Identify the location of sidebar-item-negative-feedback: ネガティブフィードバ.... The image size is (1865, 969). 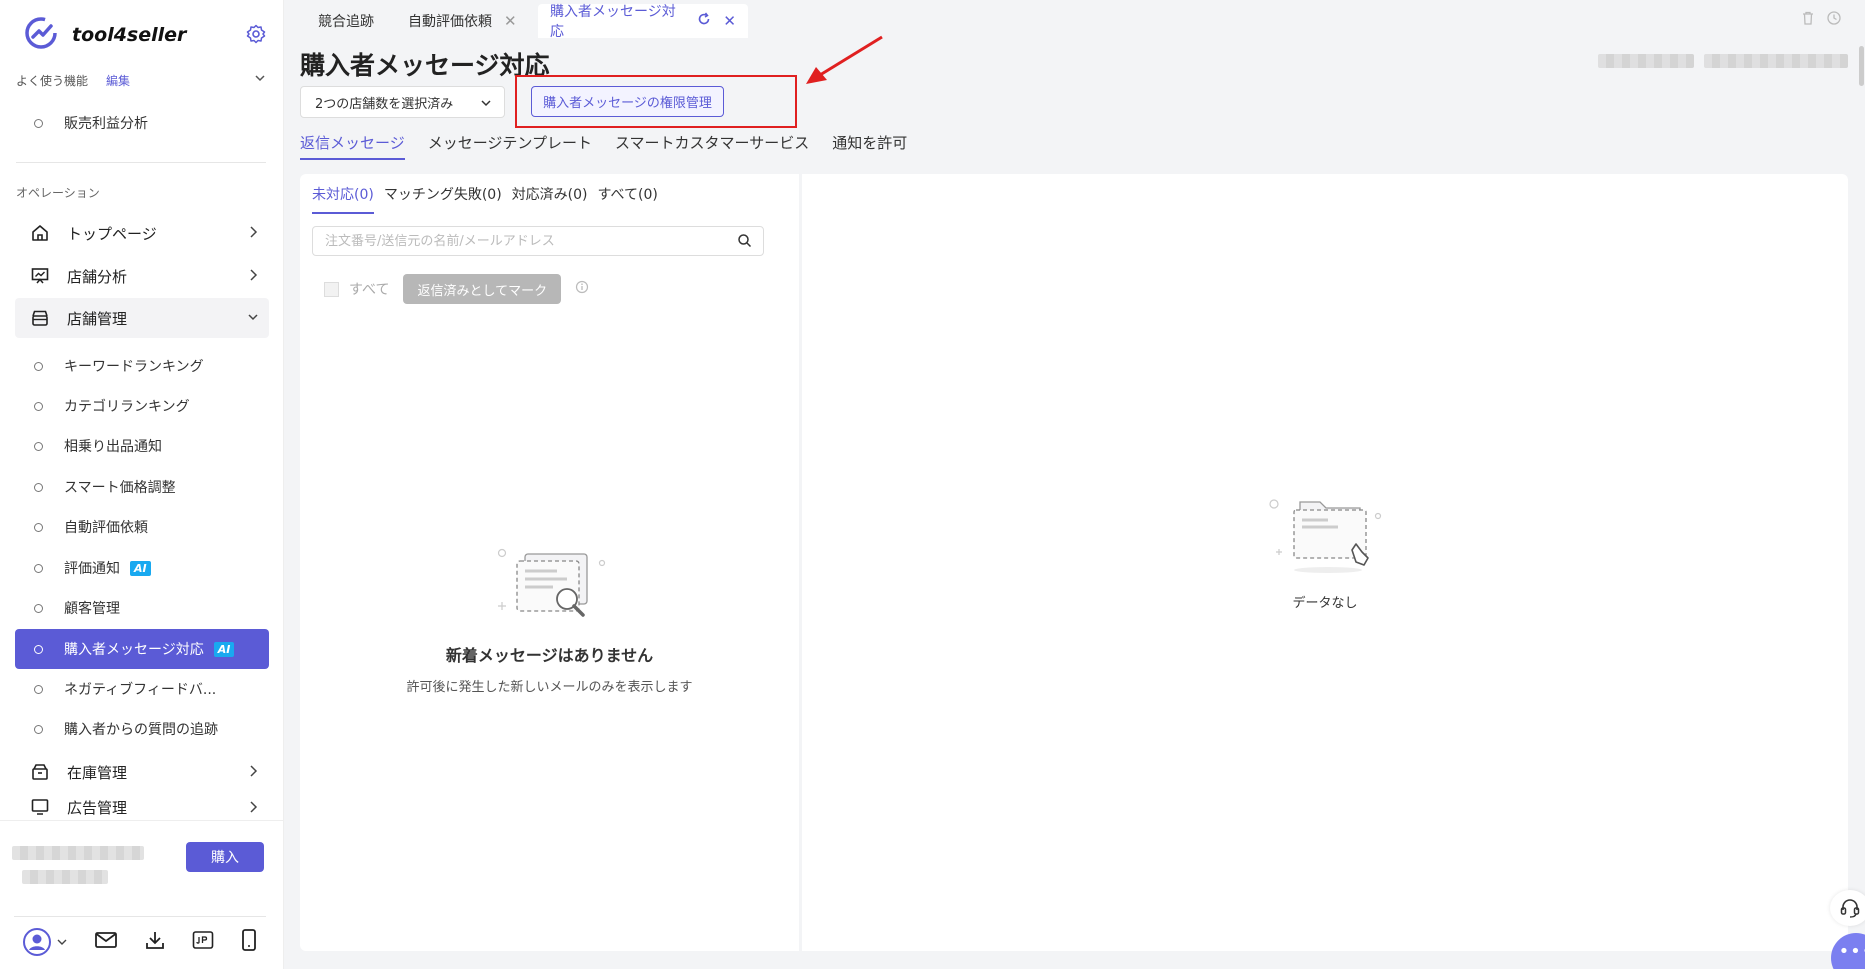
(142, 689).